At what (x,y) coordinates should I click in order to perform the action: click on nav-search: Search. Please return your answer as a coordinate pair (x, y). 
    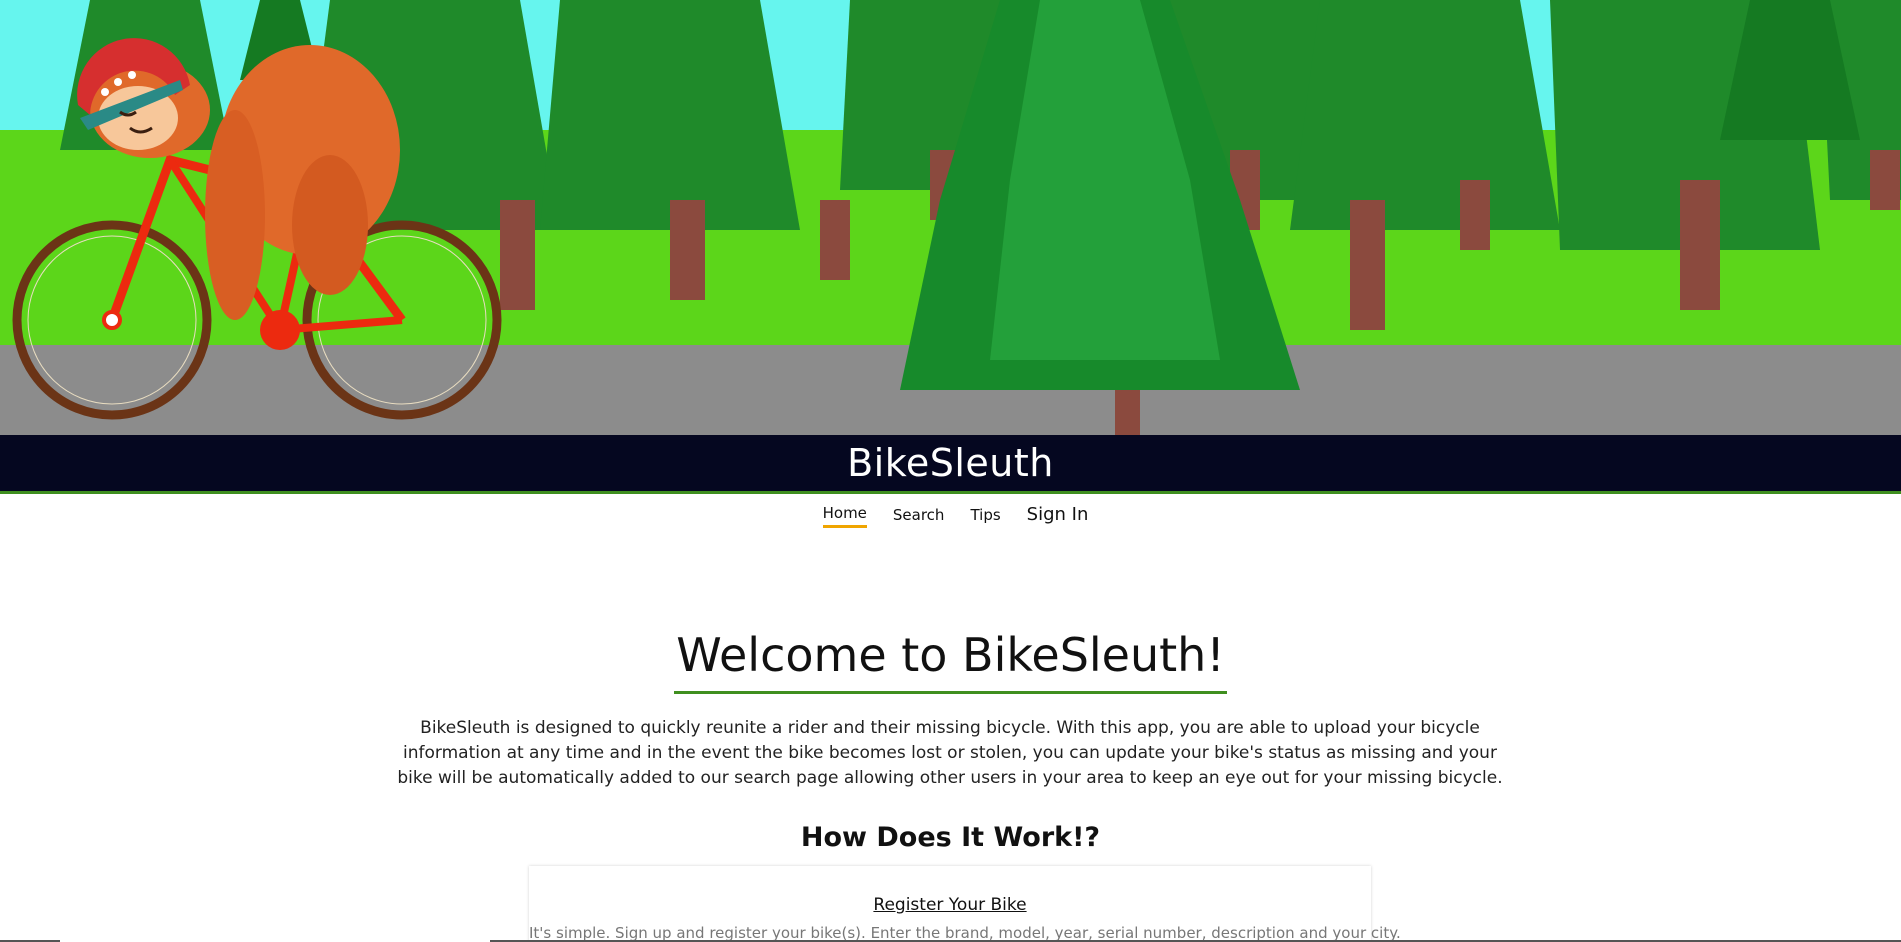
    Looking at the image, I should click on (919, 516).